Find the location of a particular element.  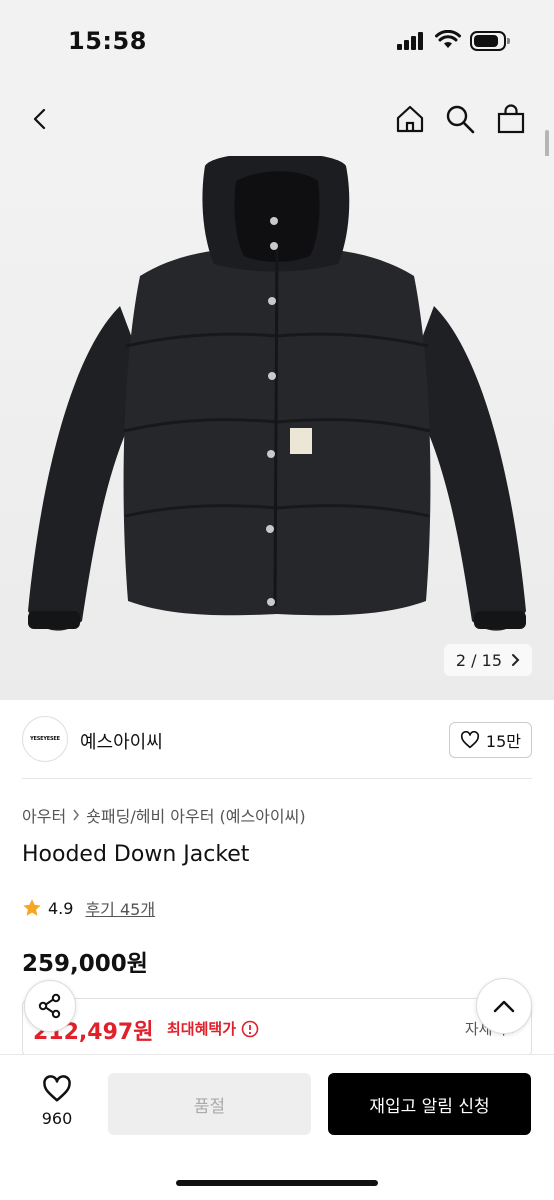

top-nav is located at coordinates (277, 120).